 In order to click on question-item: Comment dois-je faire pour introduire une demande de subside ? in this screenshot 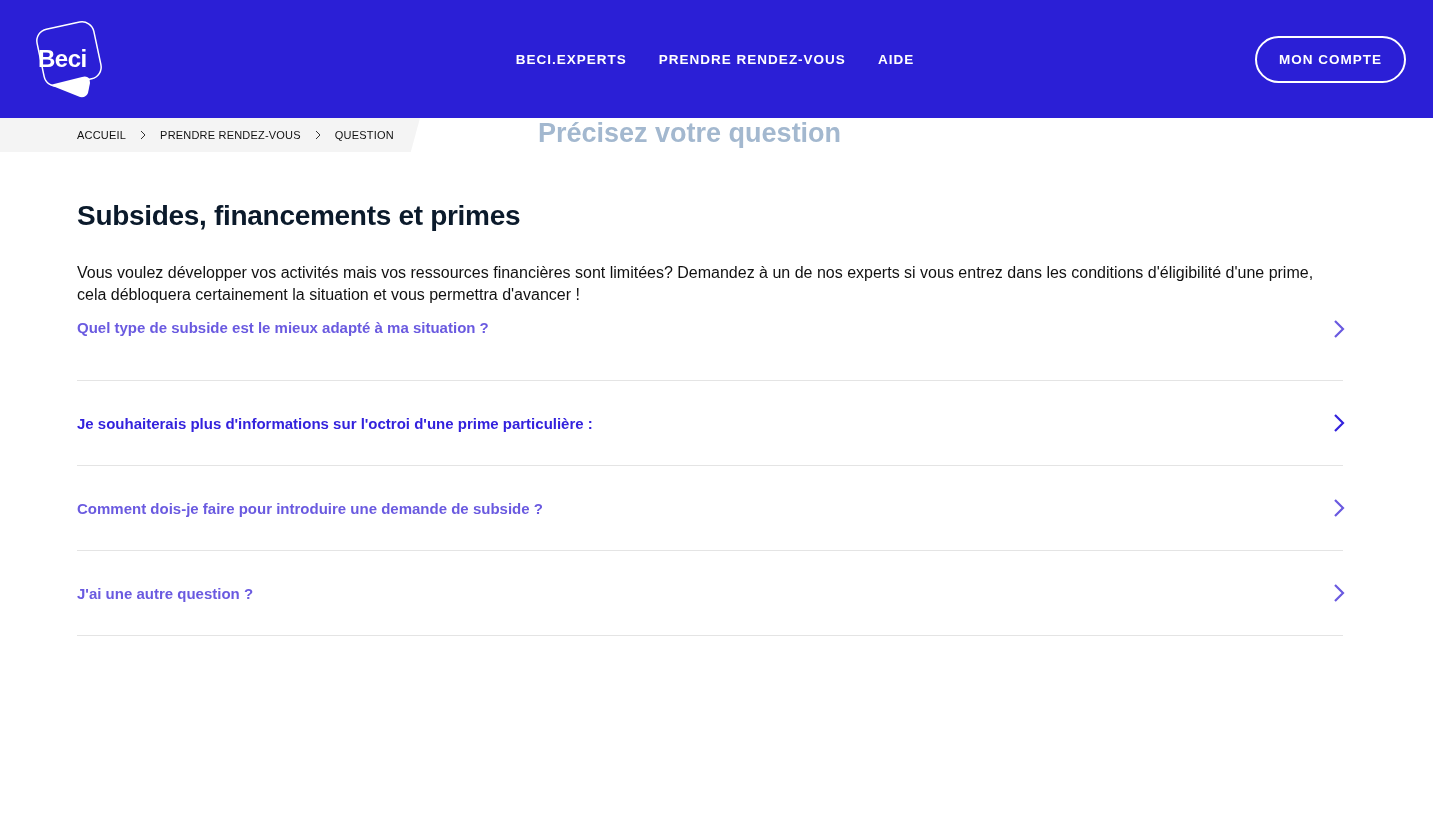, I will do `click(710, 508)`.